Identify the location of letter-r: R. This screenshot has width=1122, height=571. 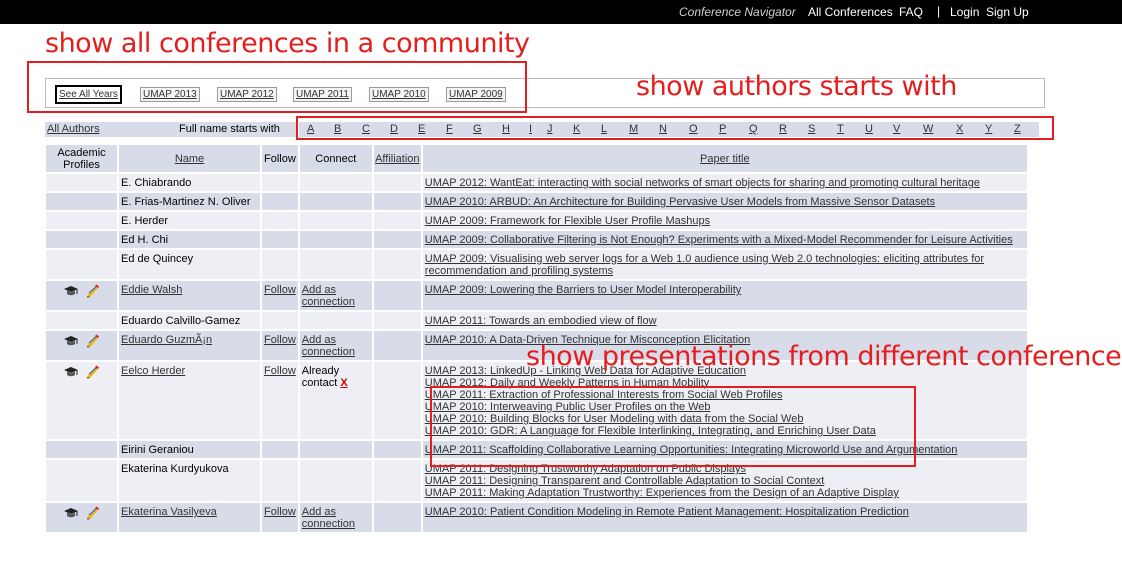
(783, 129).